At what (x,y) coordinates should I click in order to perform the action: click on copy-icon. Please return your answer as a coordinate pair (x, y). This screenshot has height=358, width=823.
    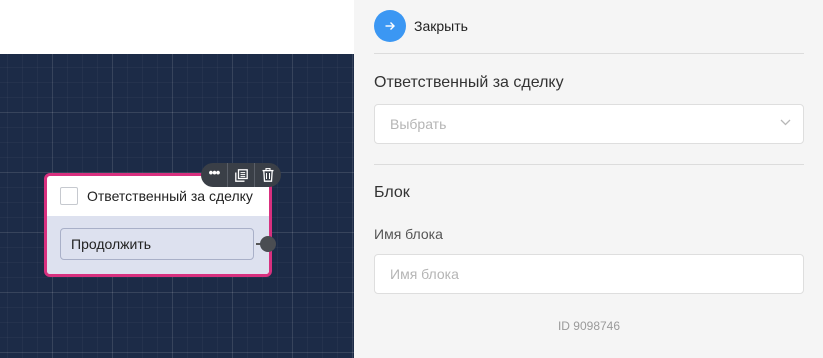
    Looking at the image, I should click on (241, 175).